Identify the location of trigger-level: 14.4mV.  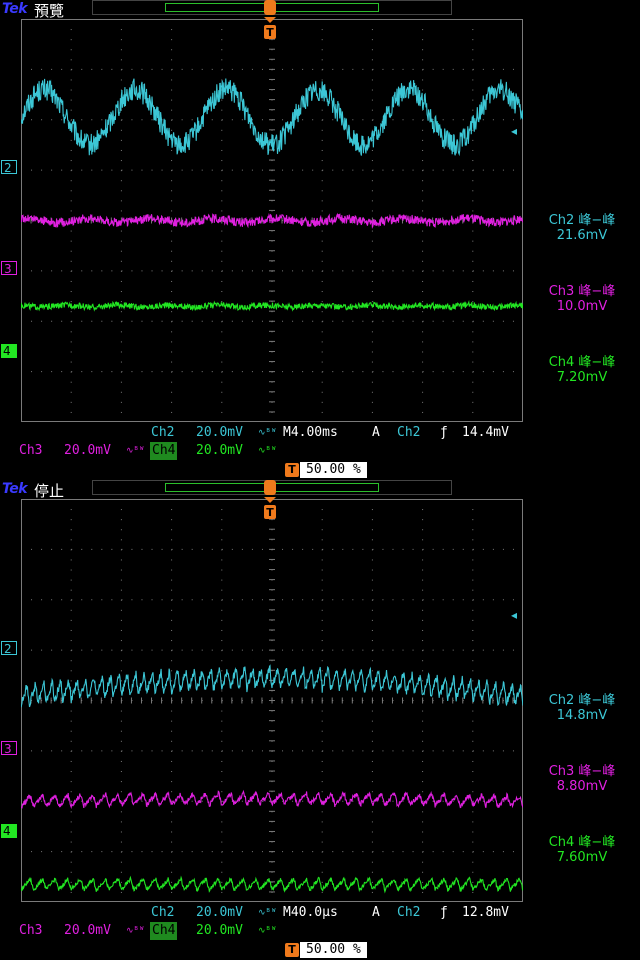
(485, 433).